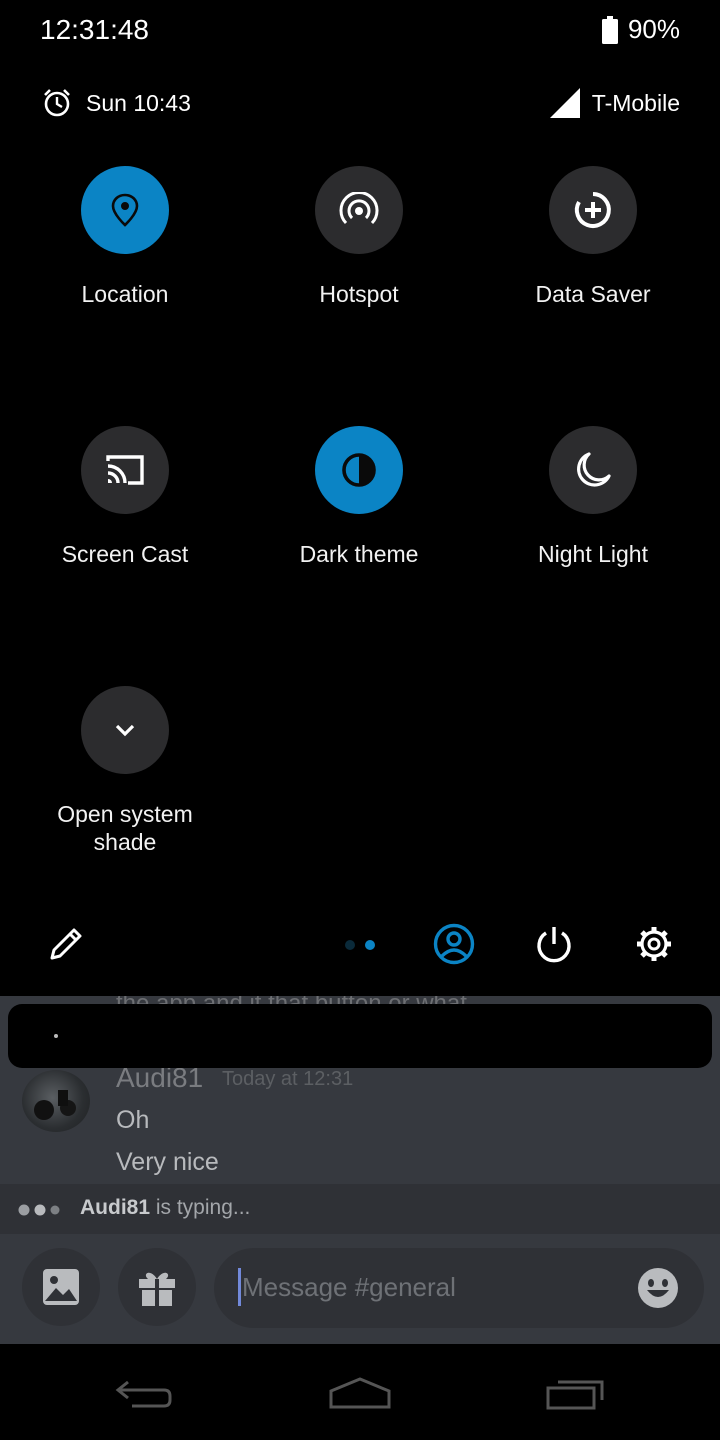  What do you see at coordinates (360, 104) in the screenshot?
I see `quick-settings-header: Sun 10:43 T-Mobile` at bounding box center [360, 104].